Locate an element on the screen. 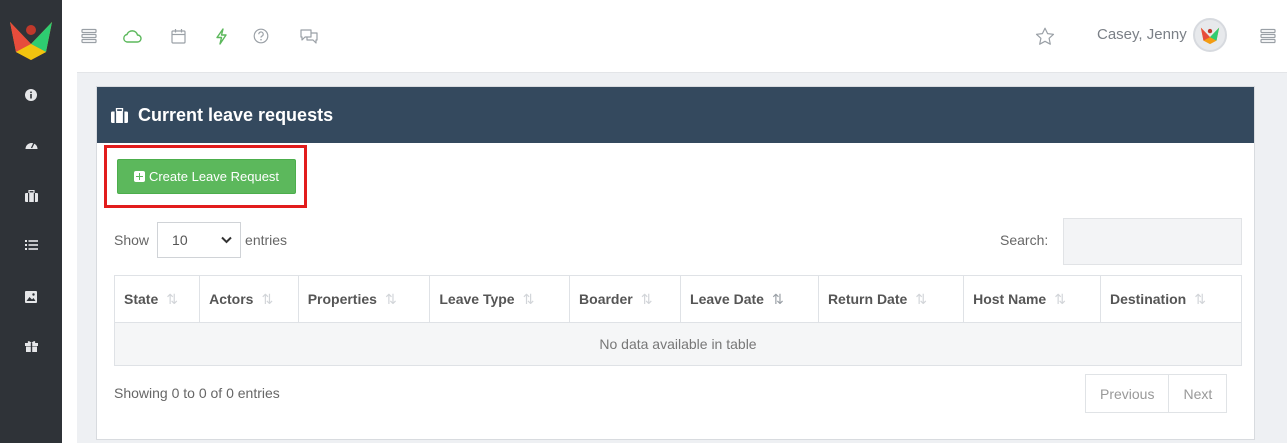 This screenshot has width=1287, height=443. dashboard-icon is located at coordinates (31, 145).